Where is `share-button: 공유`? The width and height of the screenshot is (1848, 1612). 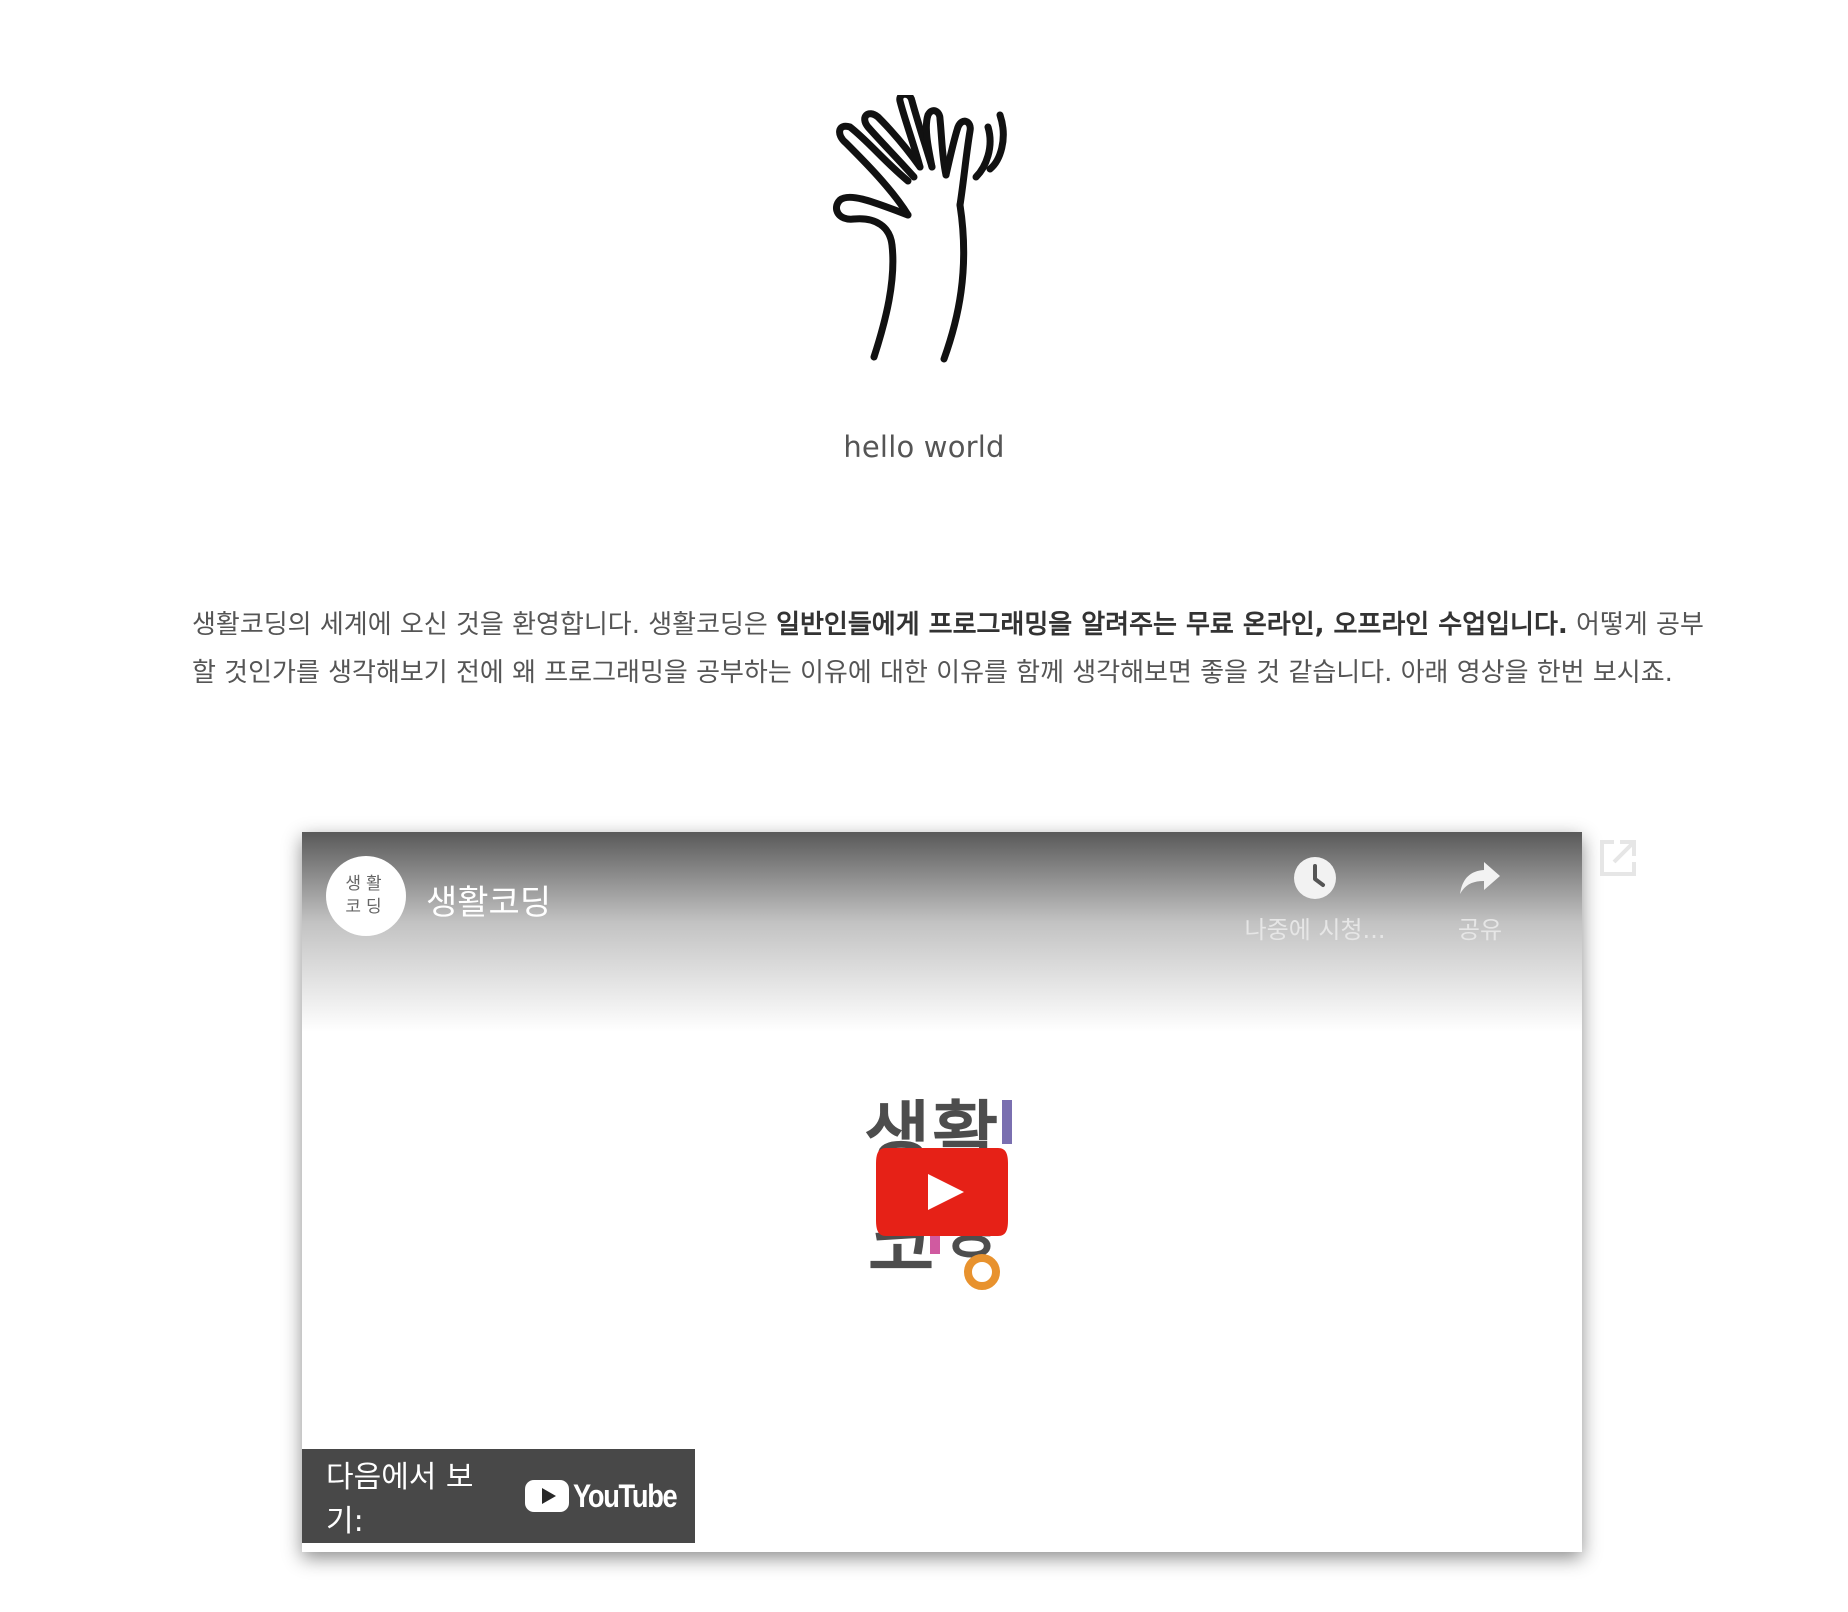
share-button: 공유 is located at coordinates (1480, 900).